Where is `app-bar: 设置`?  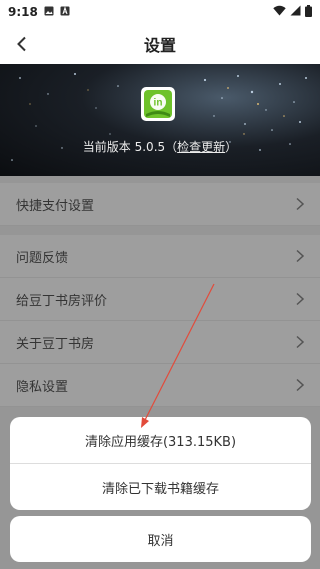
app-bar: 设置 is located at coordinates (160, 44).